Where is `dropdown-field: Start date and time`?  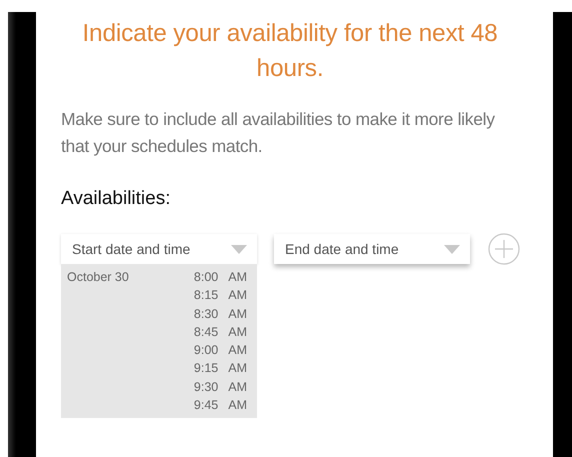 dropdown-field: Start date and time is located at coordinates (159, 249).